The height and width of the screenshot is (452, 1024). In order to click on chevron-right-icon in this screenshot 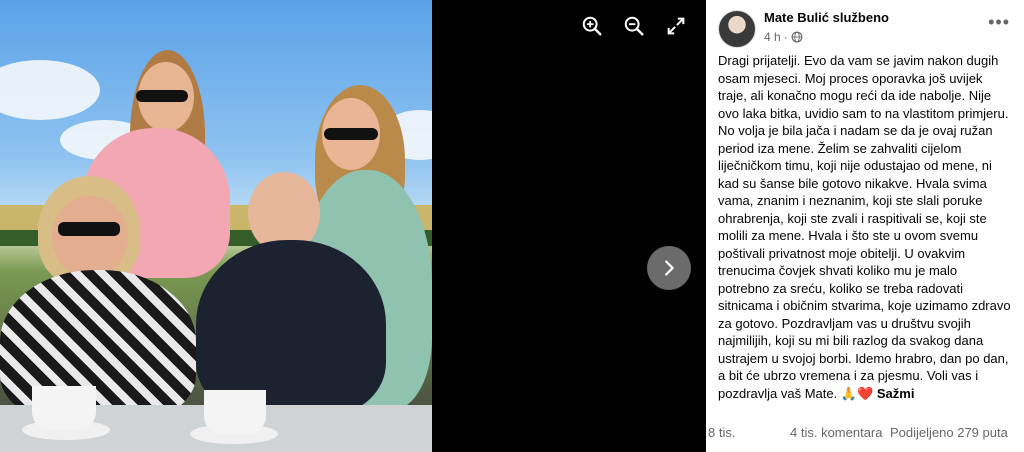, I will do `click(669, 268)`.